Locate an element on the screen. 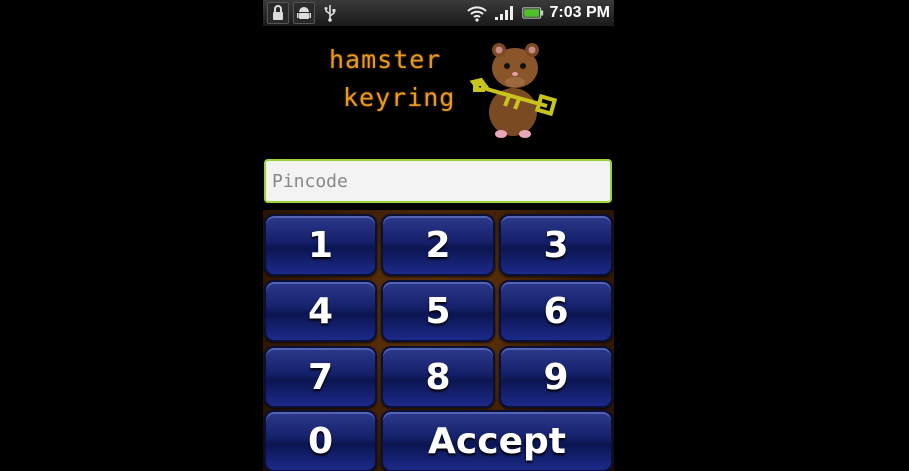  app-logo: hamster keyring is located at coordinates (438, 87).